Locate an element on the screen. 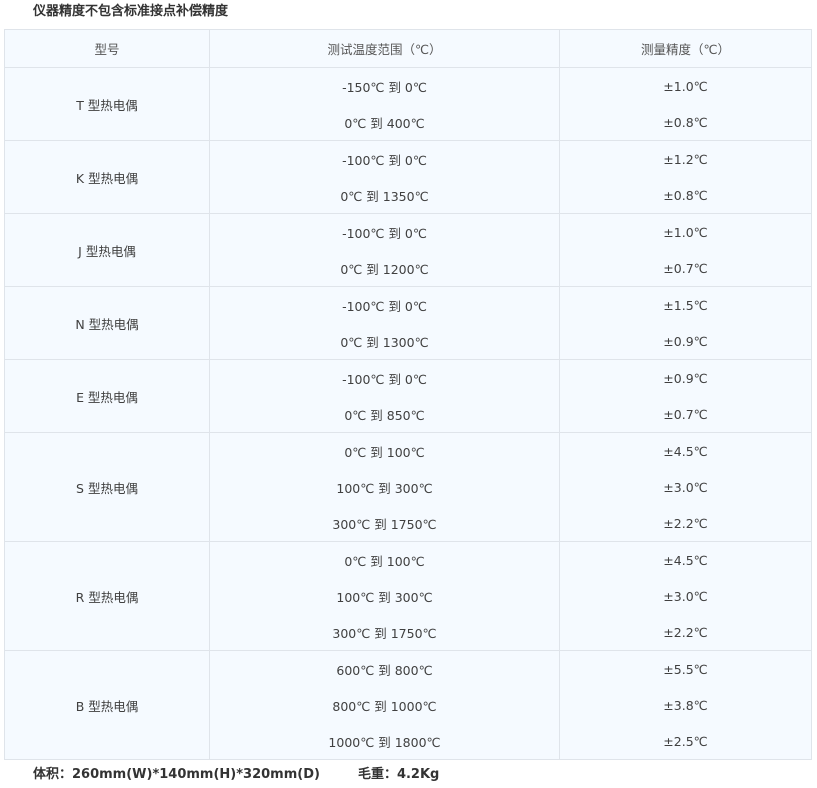 The image size is (817, 788). accuracy-cell: ±5.5℃ is located at coordinates (685, 668).